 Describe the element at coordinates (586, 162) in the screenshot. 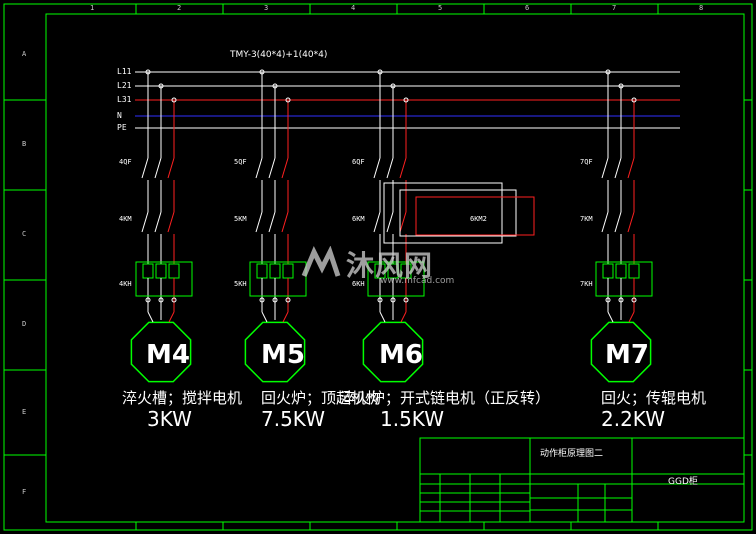

I see `breaker-7qf: 7QF` at that location.